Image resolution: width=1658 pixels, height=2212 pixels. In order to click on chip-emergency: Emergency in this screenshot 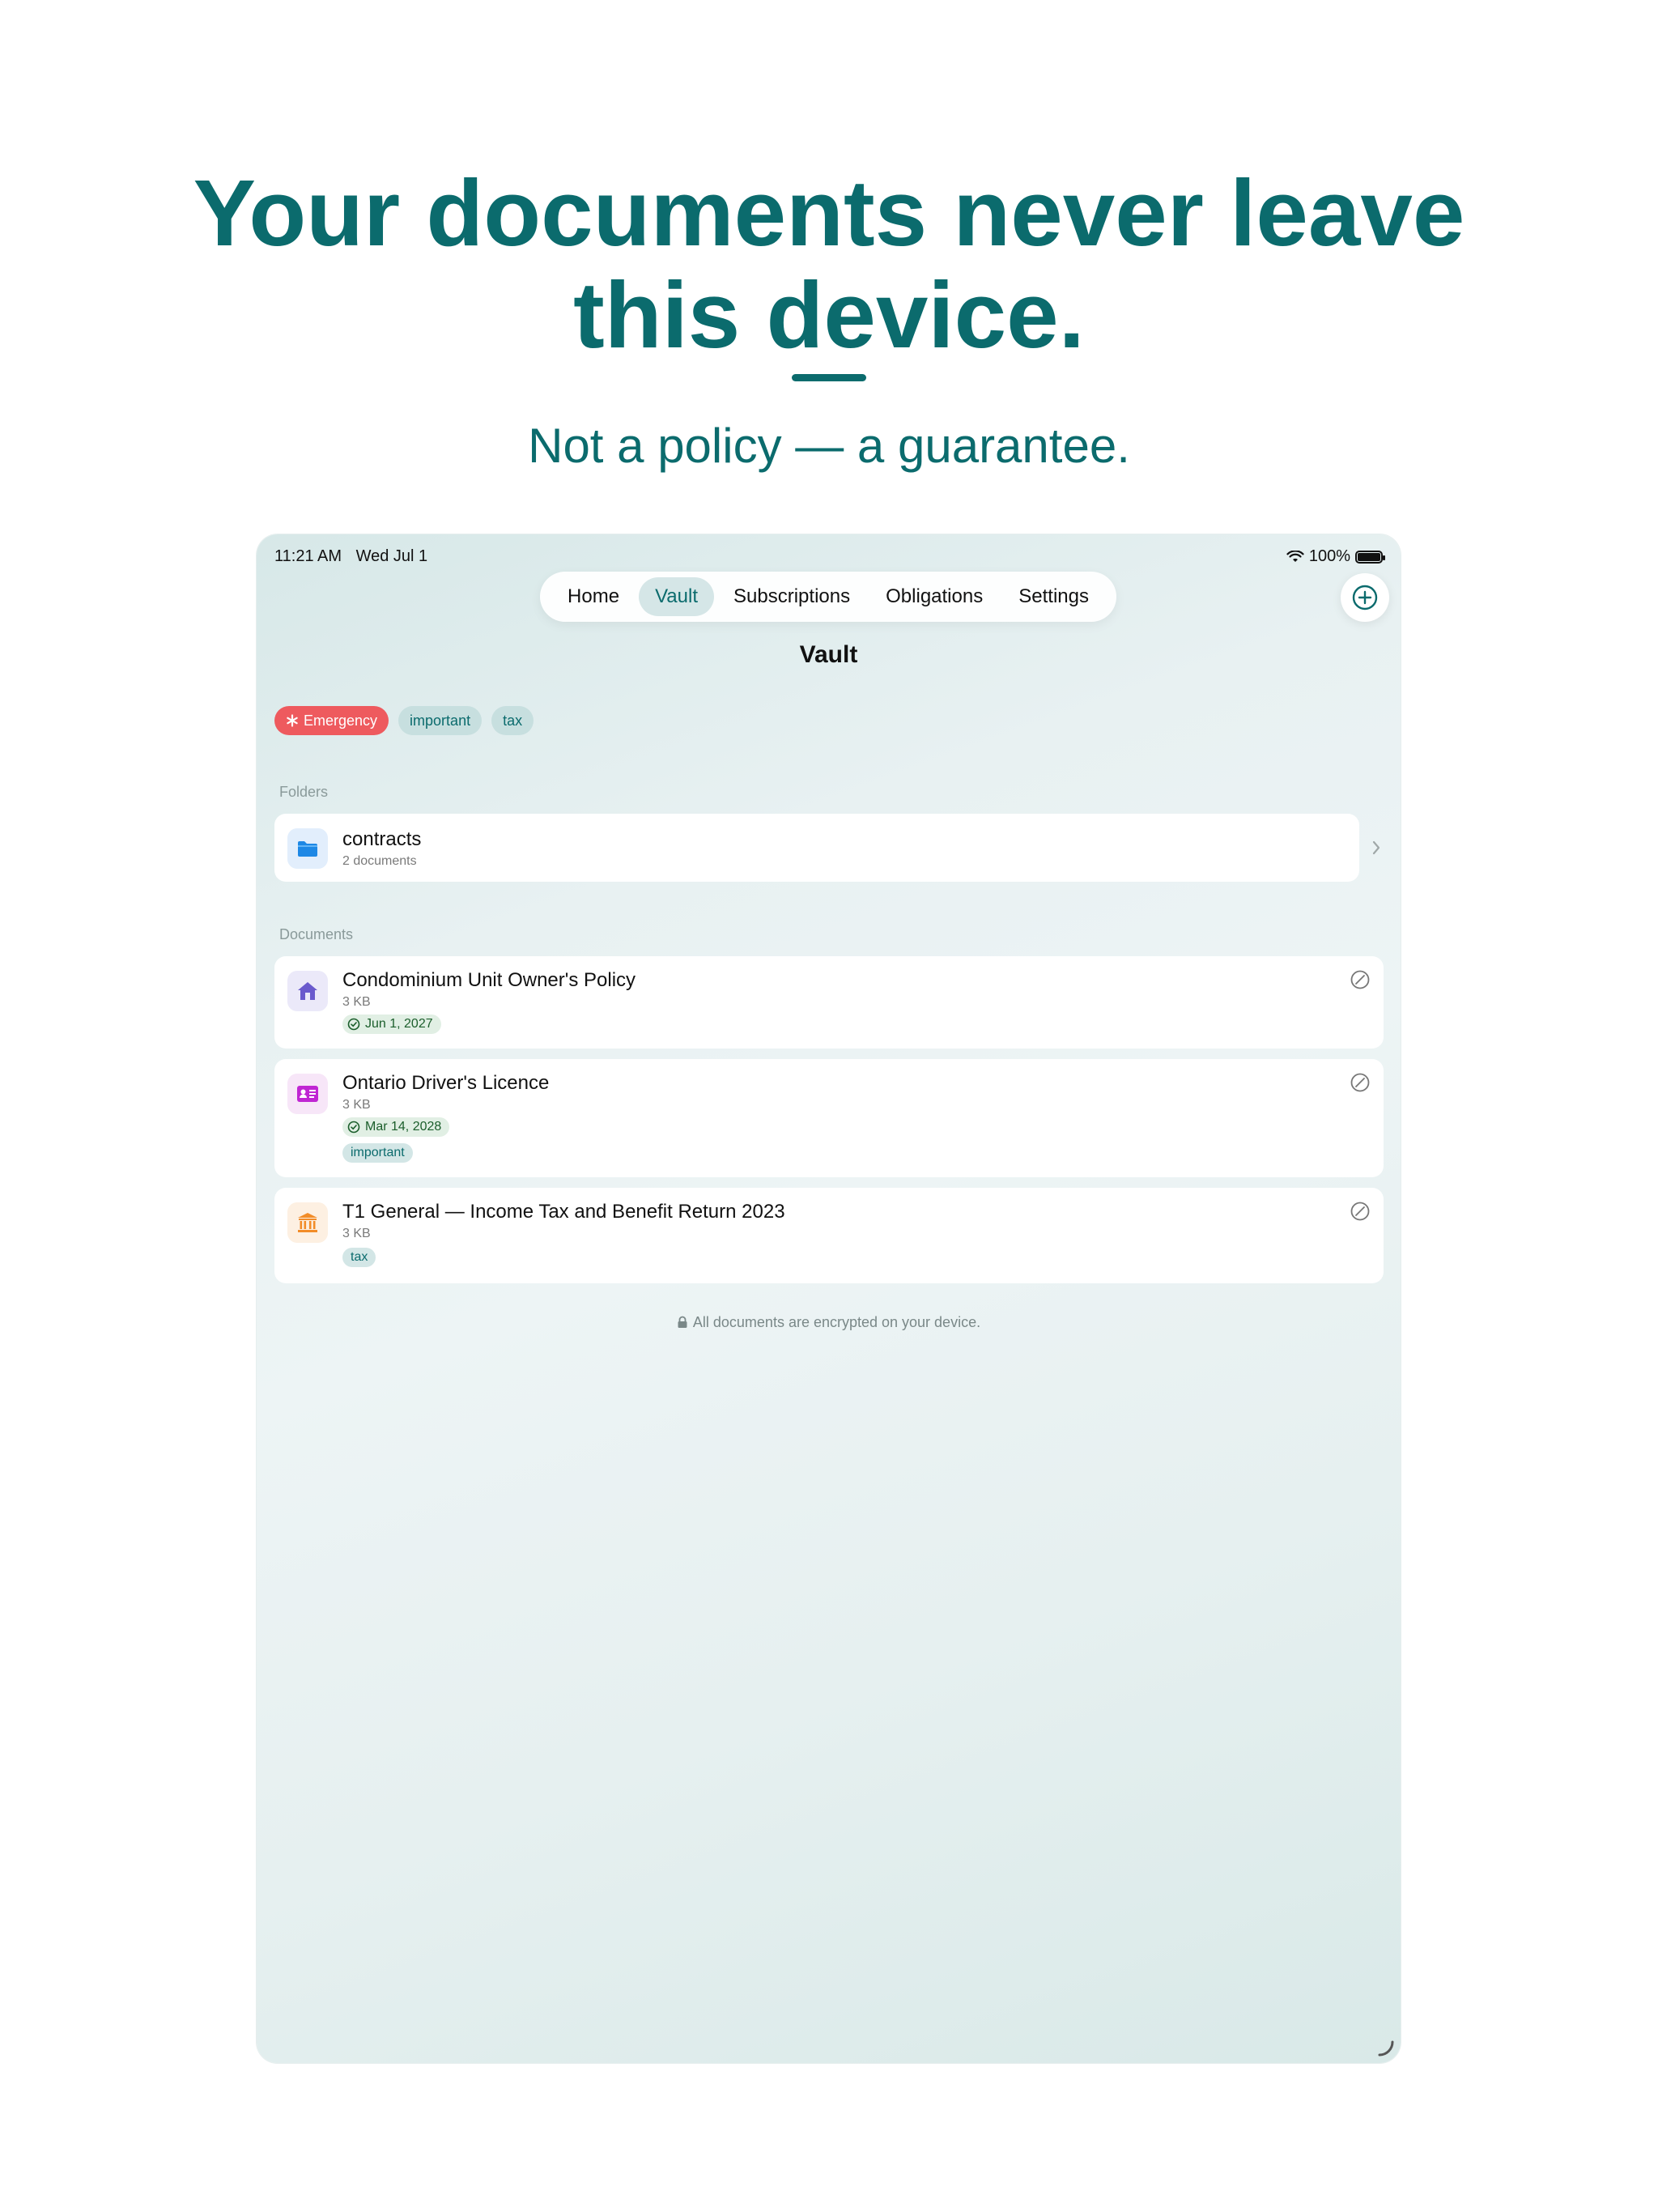, I will do `click(331, 720)`.